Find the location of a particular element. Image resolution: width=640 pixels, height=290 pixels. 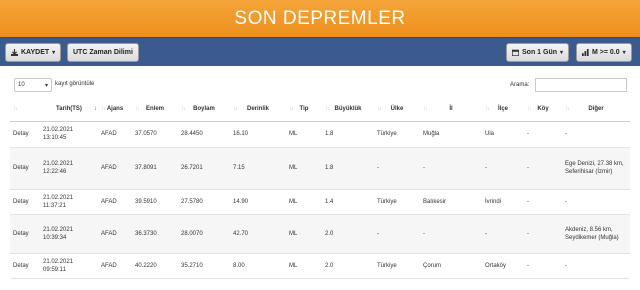

lat-cell: 39.5910 is located at coordinates (155, 202).